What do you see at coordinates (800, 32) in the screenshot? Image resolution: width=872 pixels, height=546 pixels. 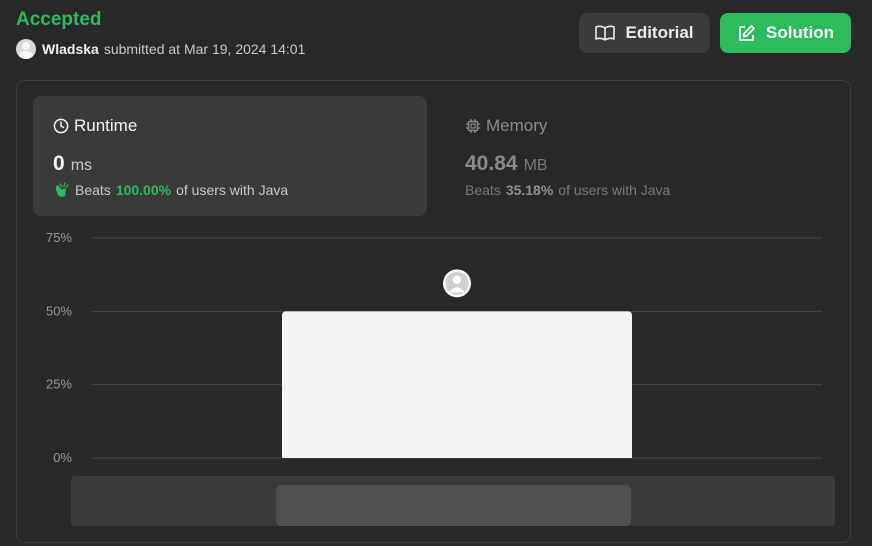 I see `solution-label: Solution` at bounding box center [800, 32].